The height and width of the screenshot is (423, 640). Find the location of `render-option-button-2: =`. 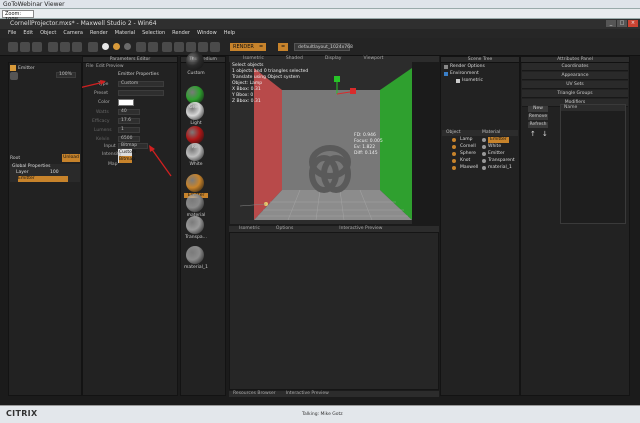

render-option-button-2: = is located at coordinates (283, 47).